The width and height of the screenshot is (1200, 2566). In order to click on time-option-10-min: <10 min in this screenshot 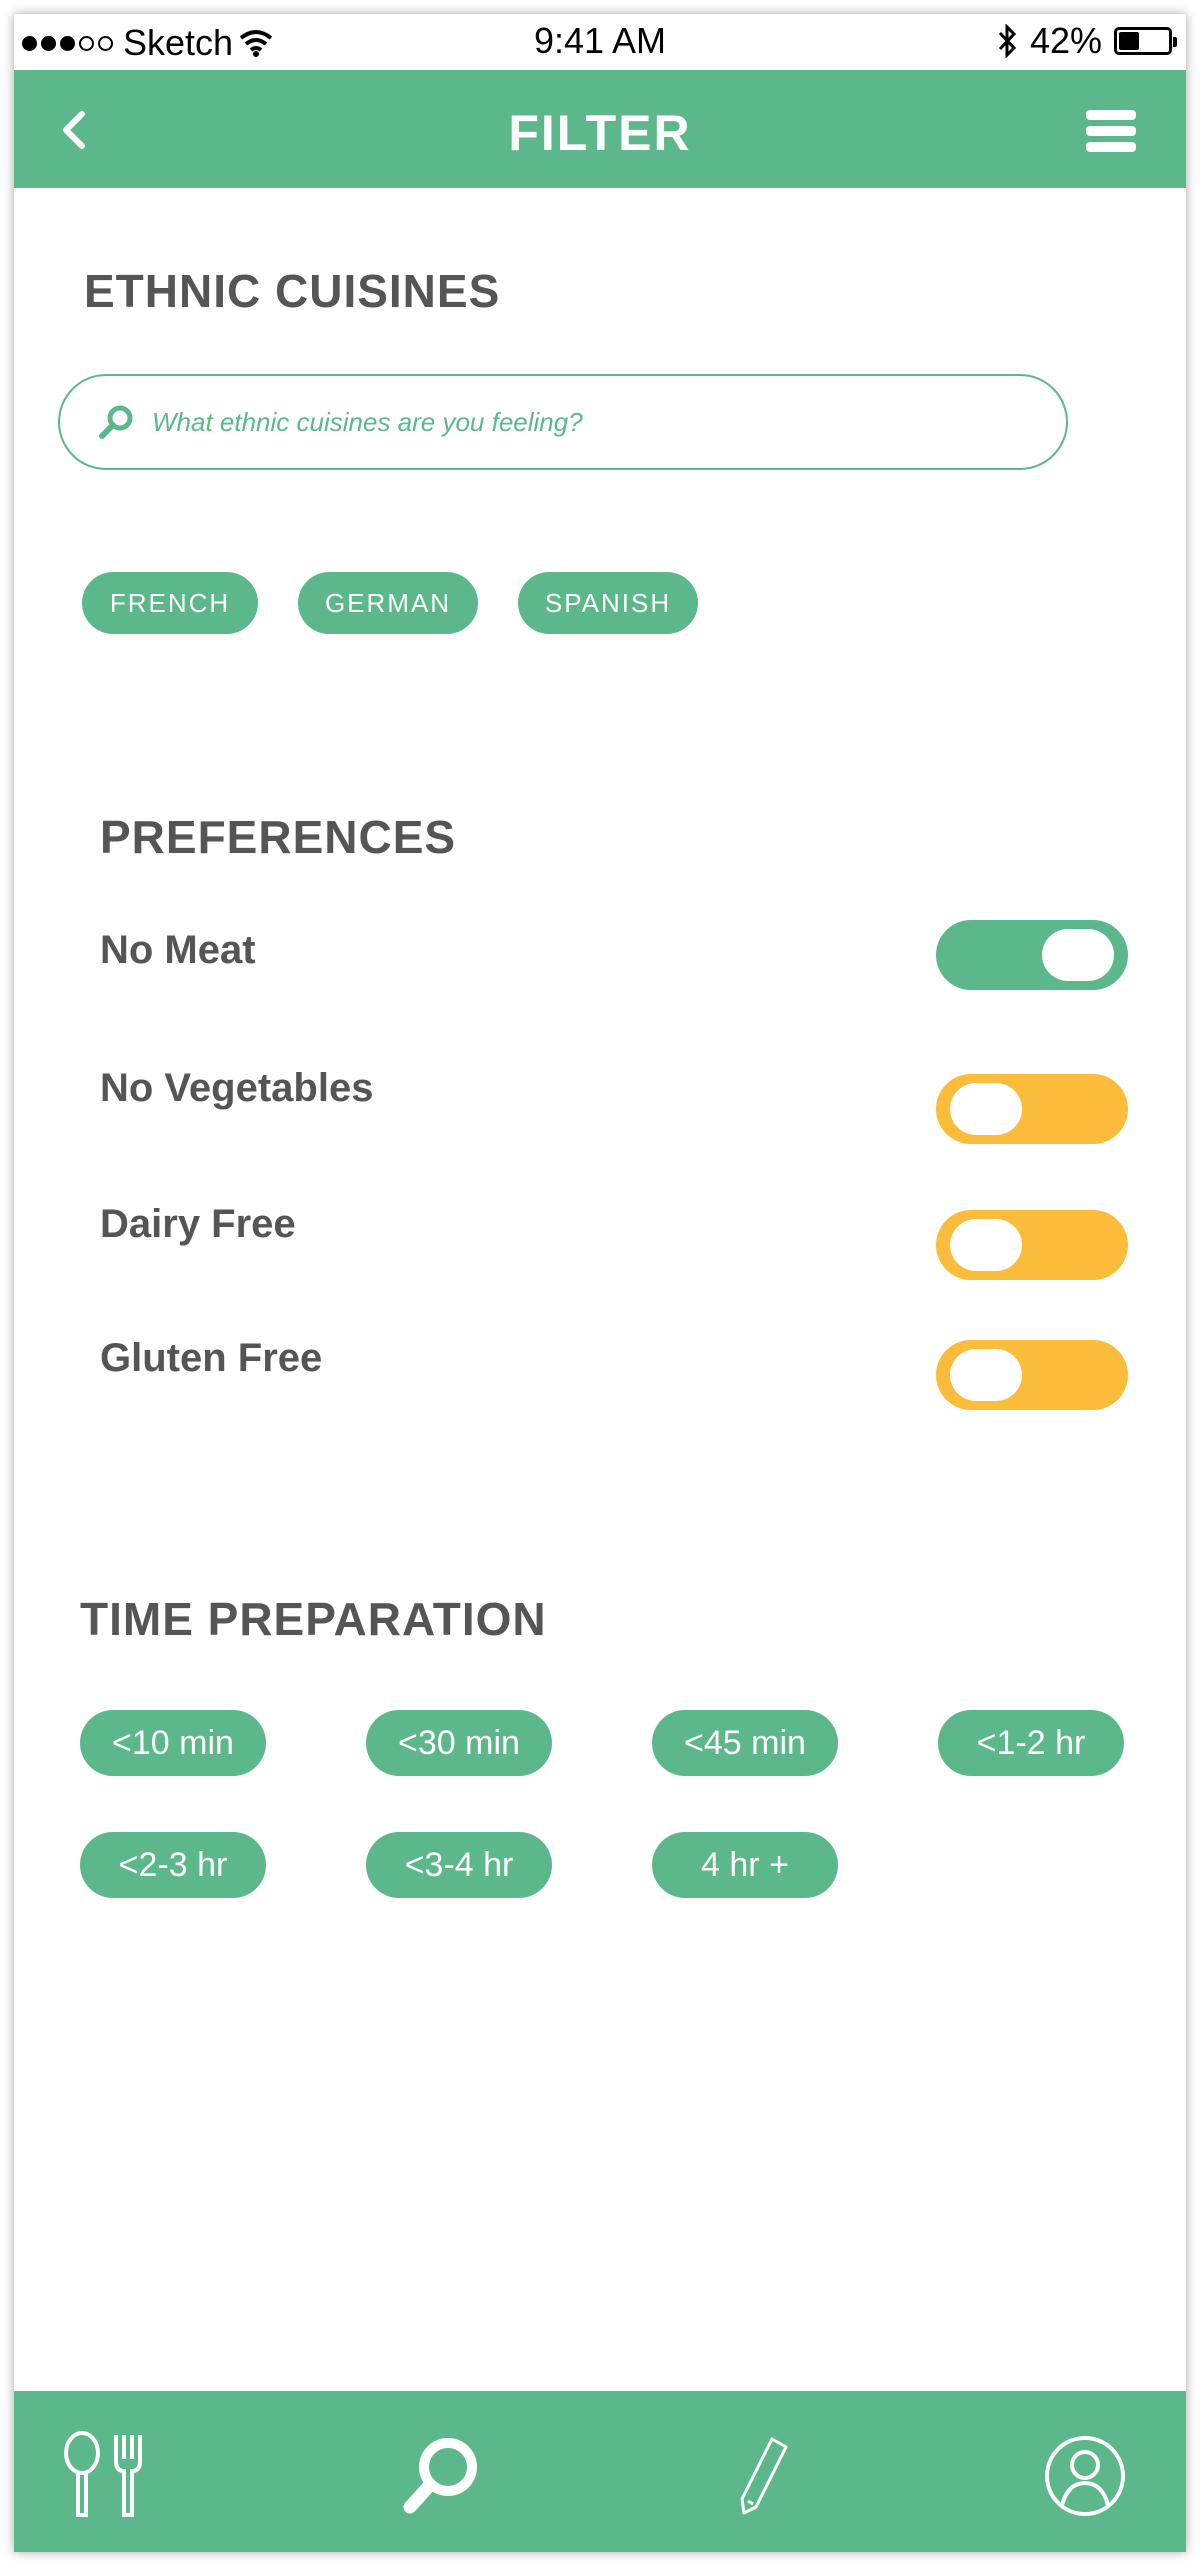, I will do `click(173, 1743)`.